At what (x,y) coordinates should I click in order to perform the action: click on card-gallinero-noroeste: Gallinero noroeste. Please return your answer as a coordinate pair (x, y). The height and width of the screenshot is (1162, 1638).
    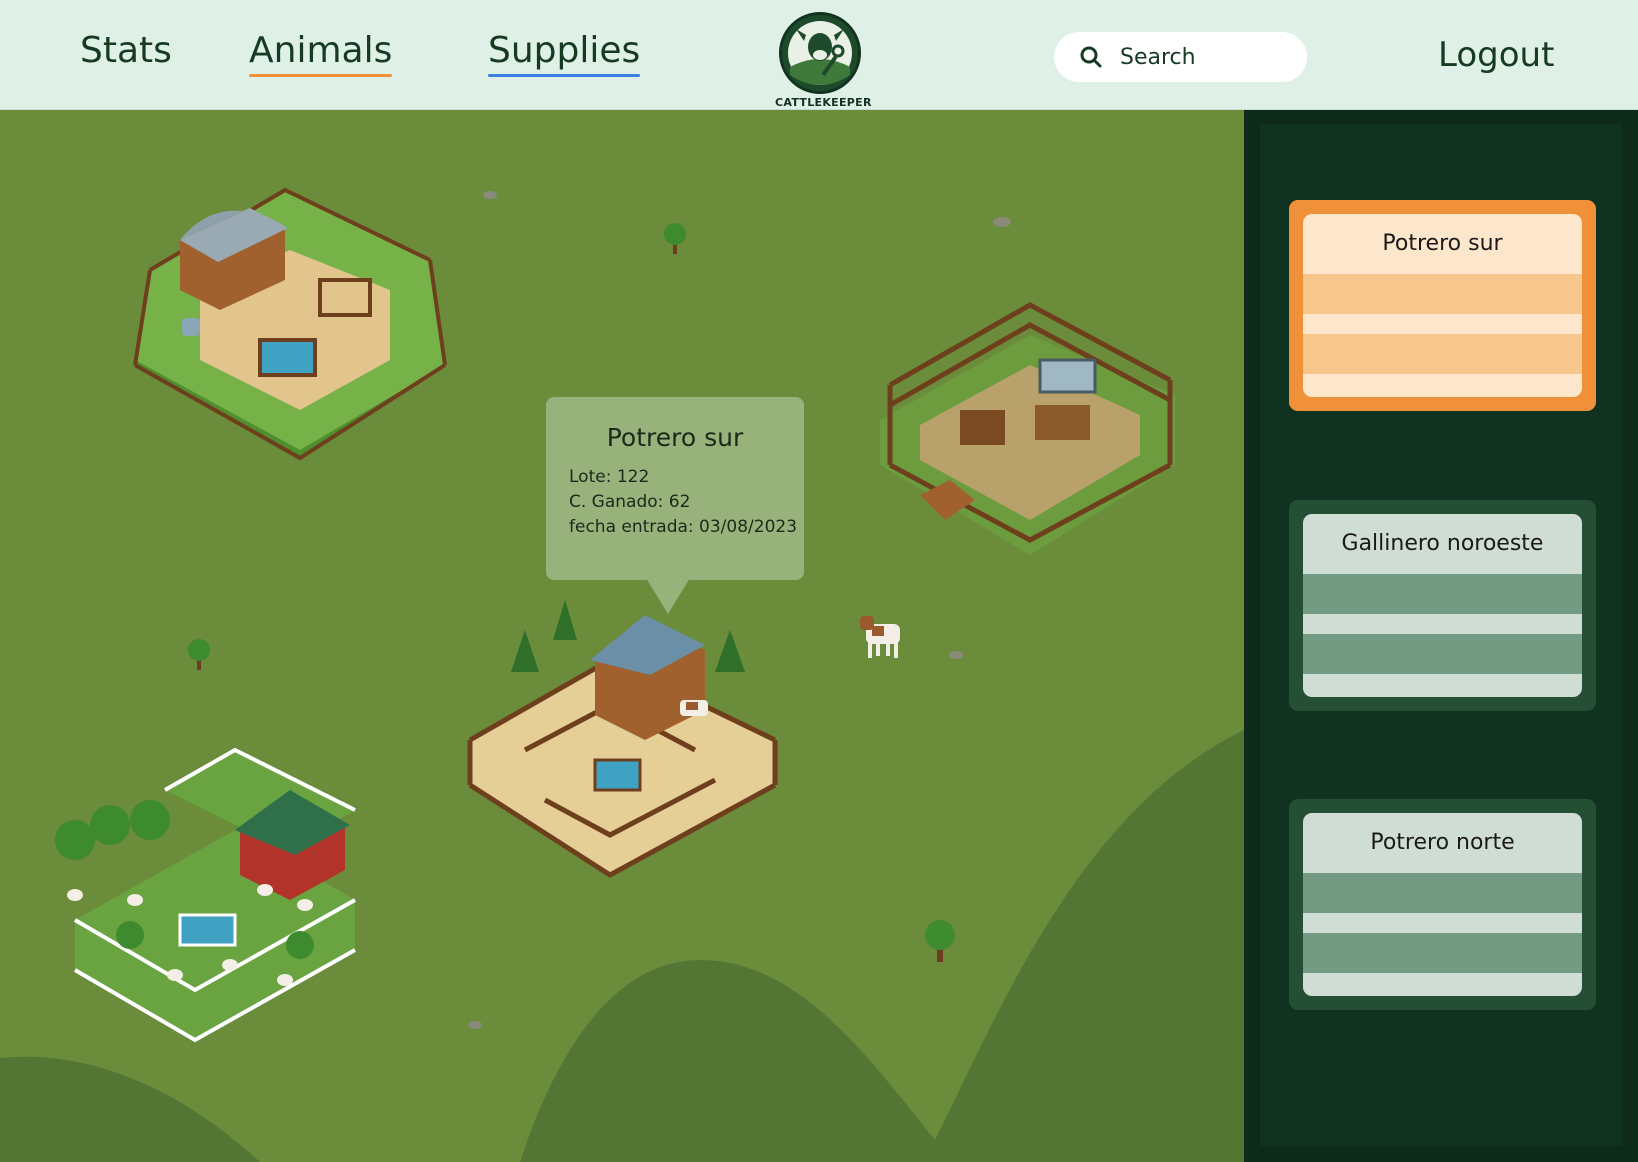
    Looking at the image, I should click on (1442, 605).